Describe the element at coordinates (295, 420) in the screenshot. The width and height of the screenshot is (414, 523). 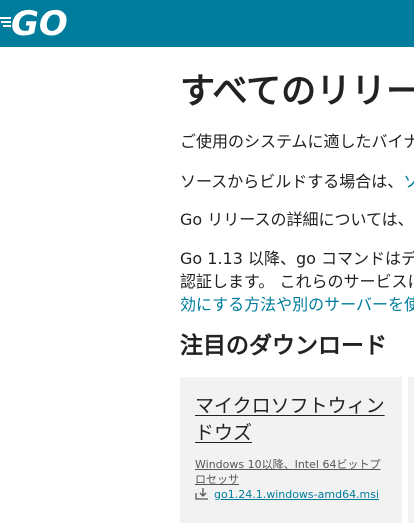
I see `card-title: マイクロソフトウィンドウズ` at that location.